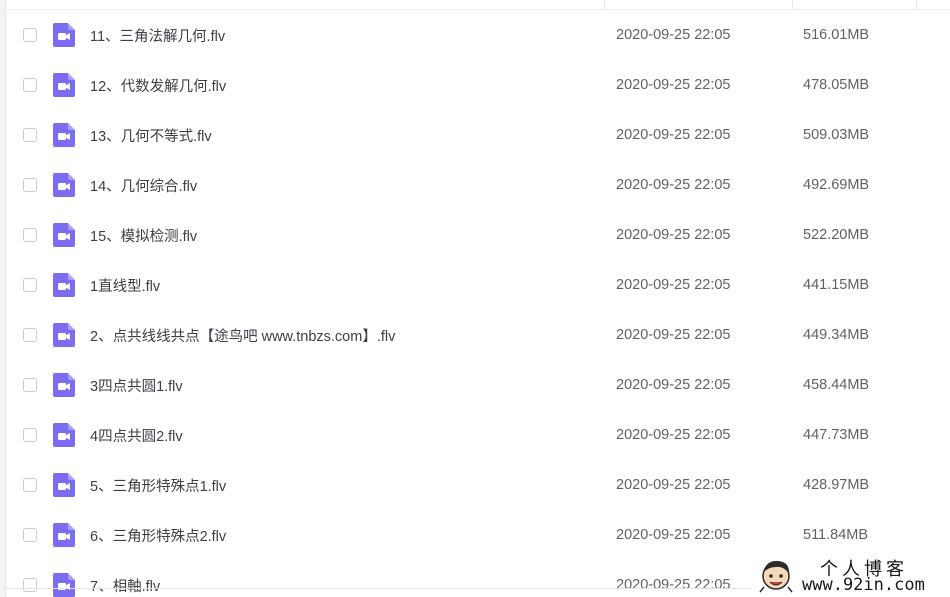 The image size is (950, 597). I want to click on file-row: 4四点共圆2.flv 2020-09-25 22:05 447.73MB, so click(478, 435).